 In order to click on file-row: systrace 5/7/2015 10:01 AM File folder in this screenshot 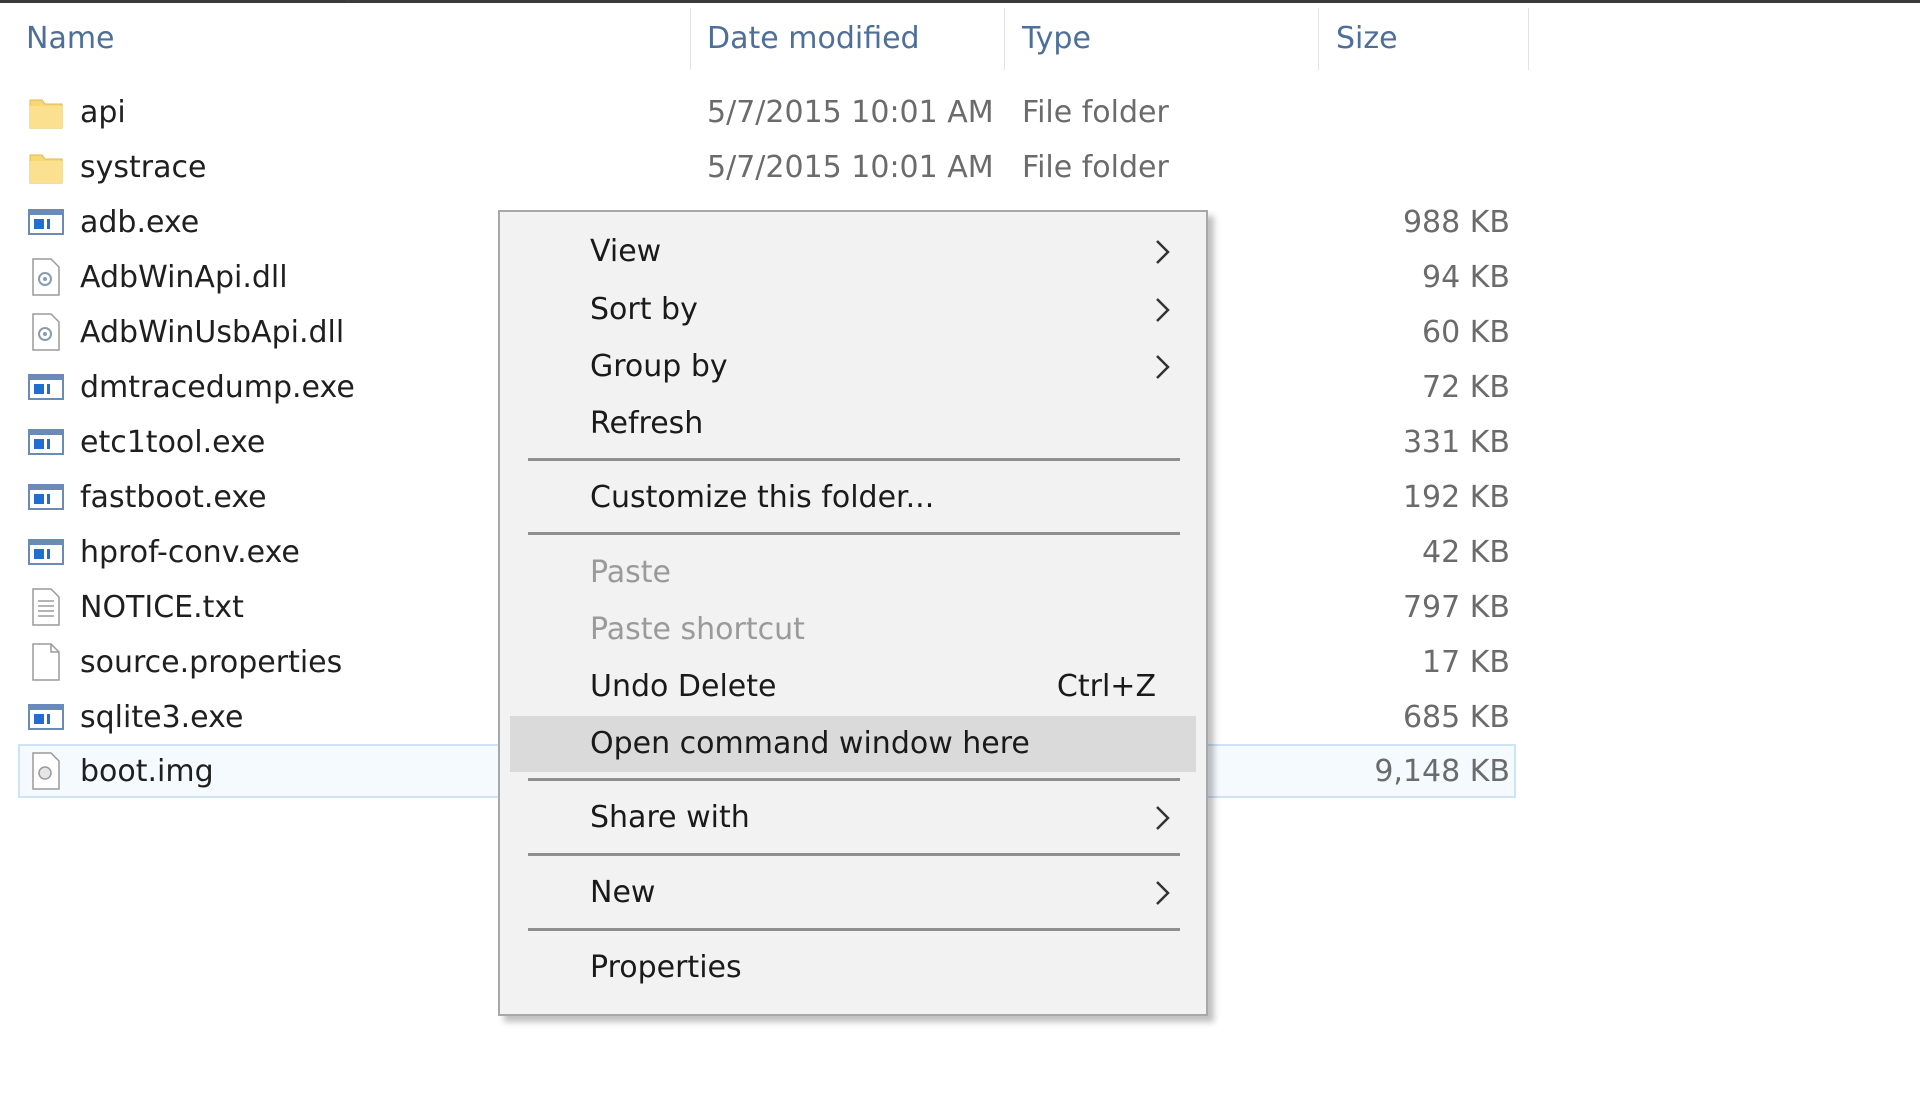, I will do `click(960, 167)`.